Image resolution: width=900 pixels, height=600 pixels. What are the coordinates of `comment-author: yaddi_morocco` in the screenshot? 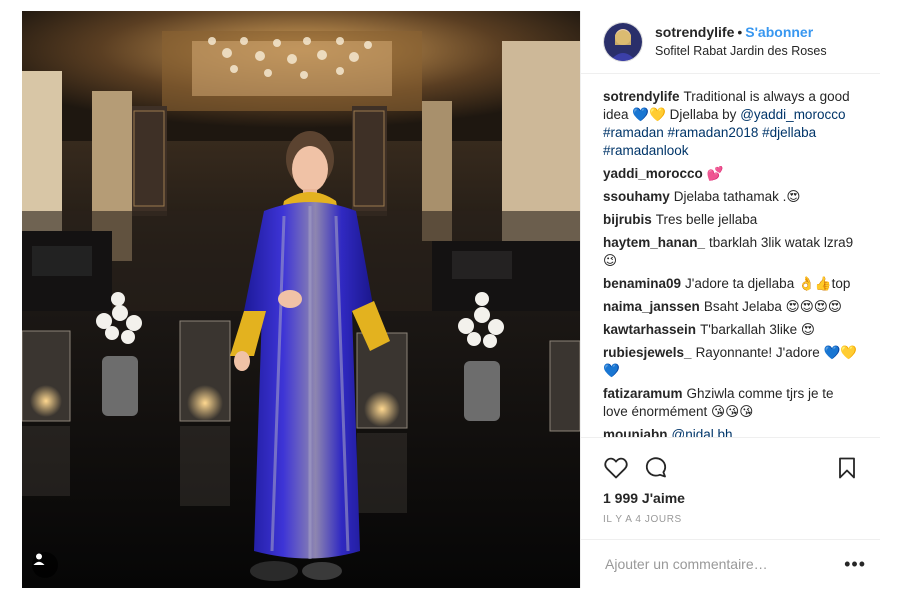 It's located at (653, 173).